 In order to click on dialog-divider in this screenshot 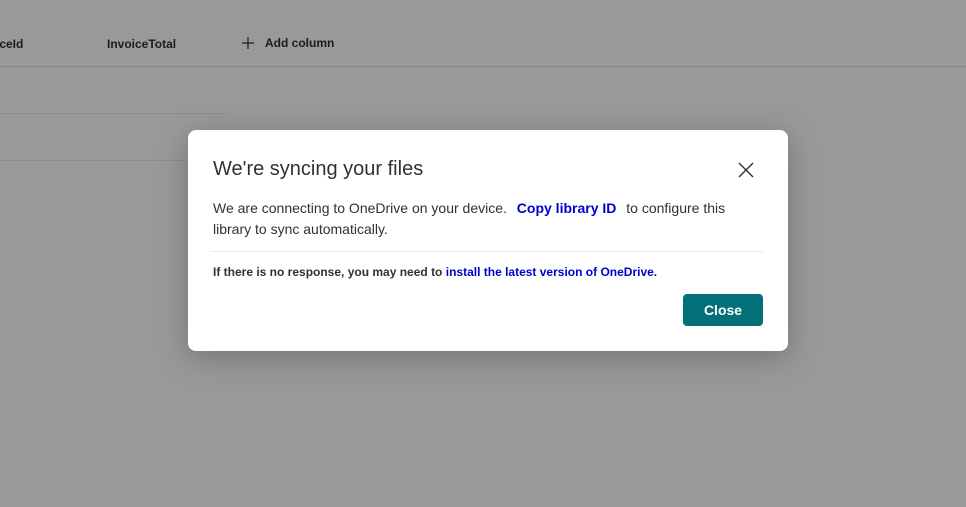, I will do `click(487, 251)`.